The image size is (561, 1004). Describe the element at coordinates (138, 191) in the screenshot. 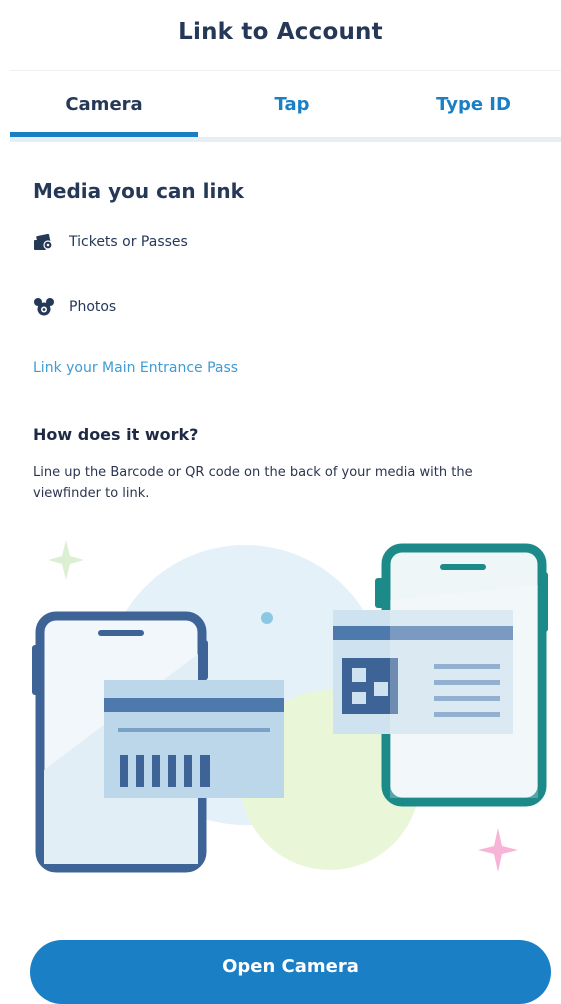

I see `media-section-title: Media you can link` at that location.